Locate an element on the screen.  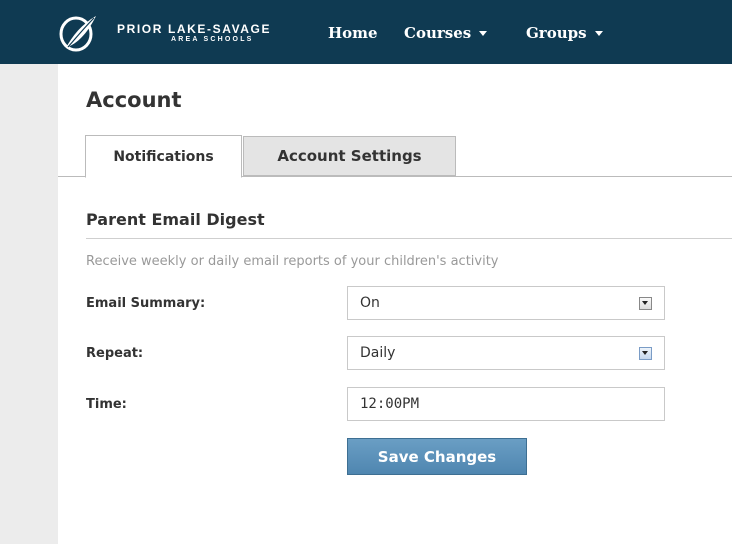
nav-home-label: Home is located at coordinates (353, 33).